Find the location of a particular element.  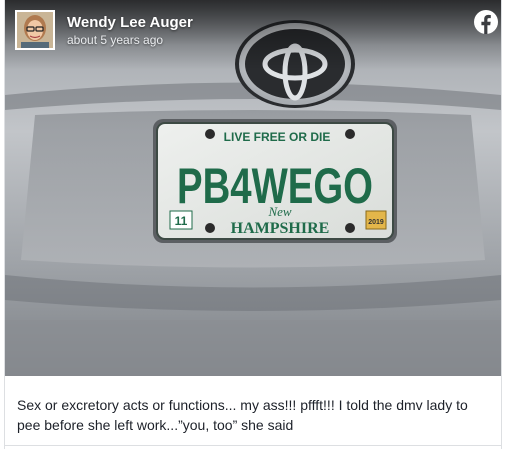

plate-motto: LIVE FREE OR DIE is located at coordinates (277, 137).